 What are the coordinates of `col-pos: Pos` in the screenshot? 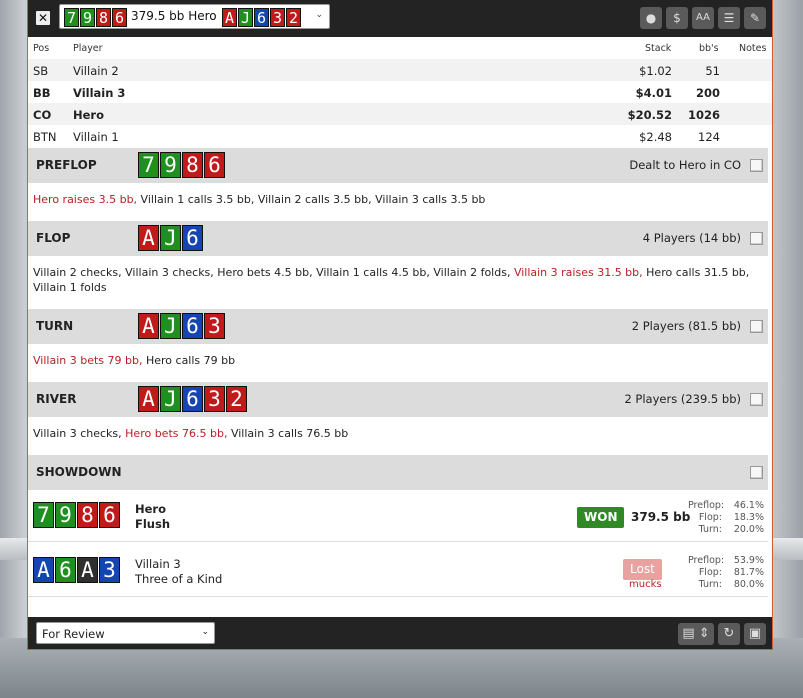 It's located at (41, 48).